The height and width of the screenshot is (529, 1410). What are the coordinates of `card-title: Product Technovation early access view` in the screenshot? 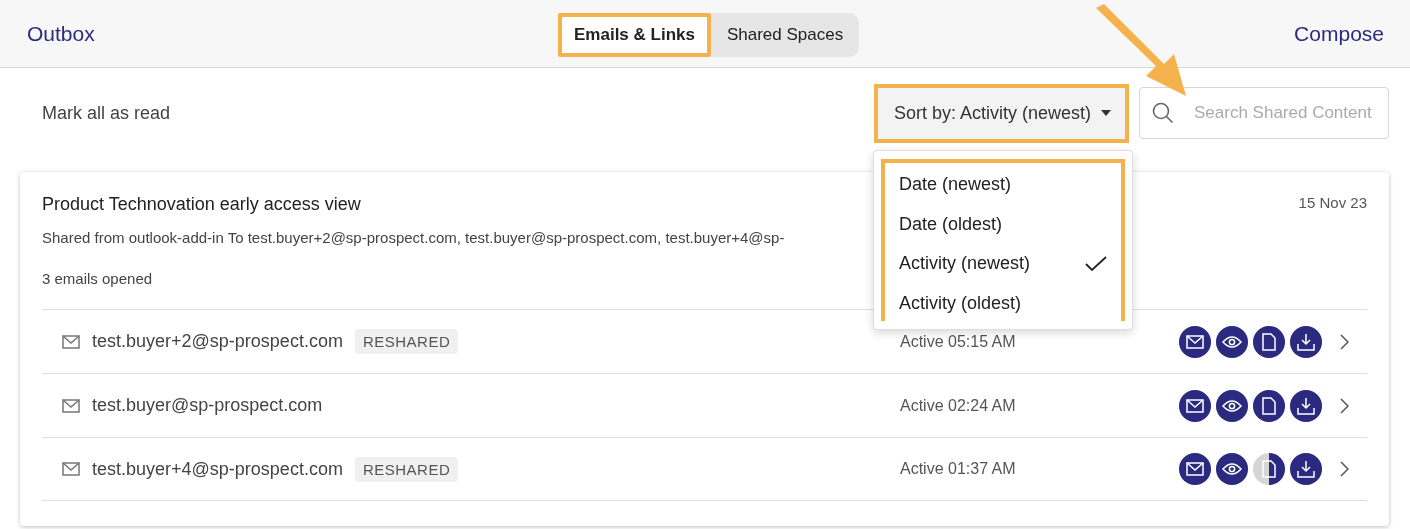 It's located at (201, 204).